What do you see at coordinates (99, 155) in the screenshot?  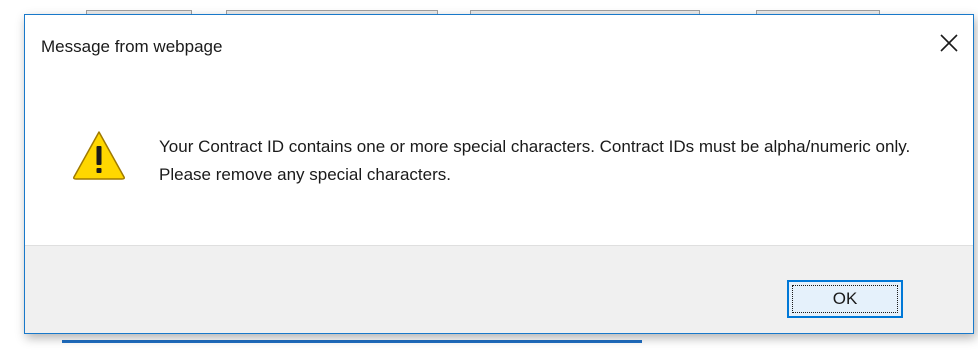 I see `warning-icon` at bounding box center [99, 155].